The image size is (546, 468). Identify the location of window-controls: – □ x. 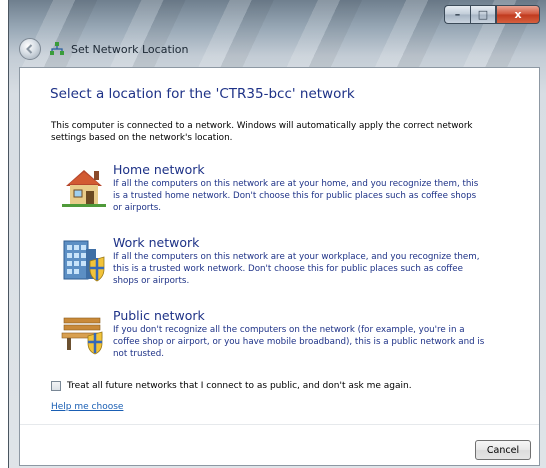
(492, 14).